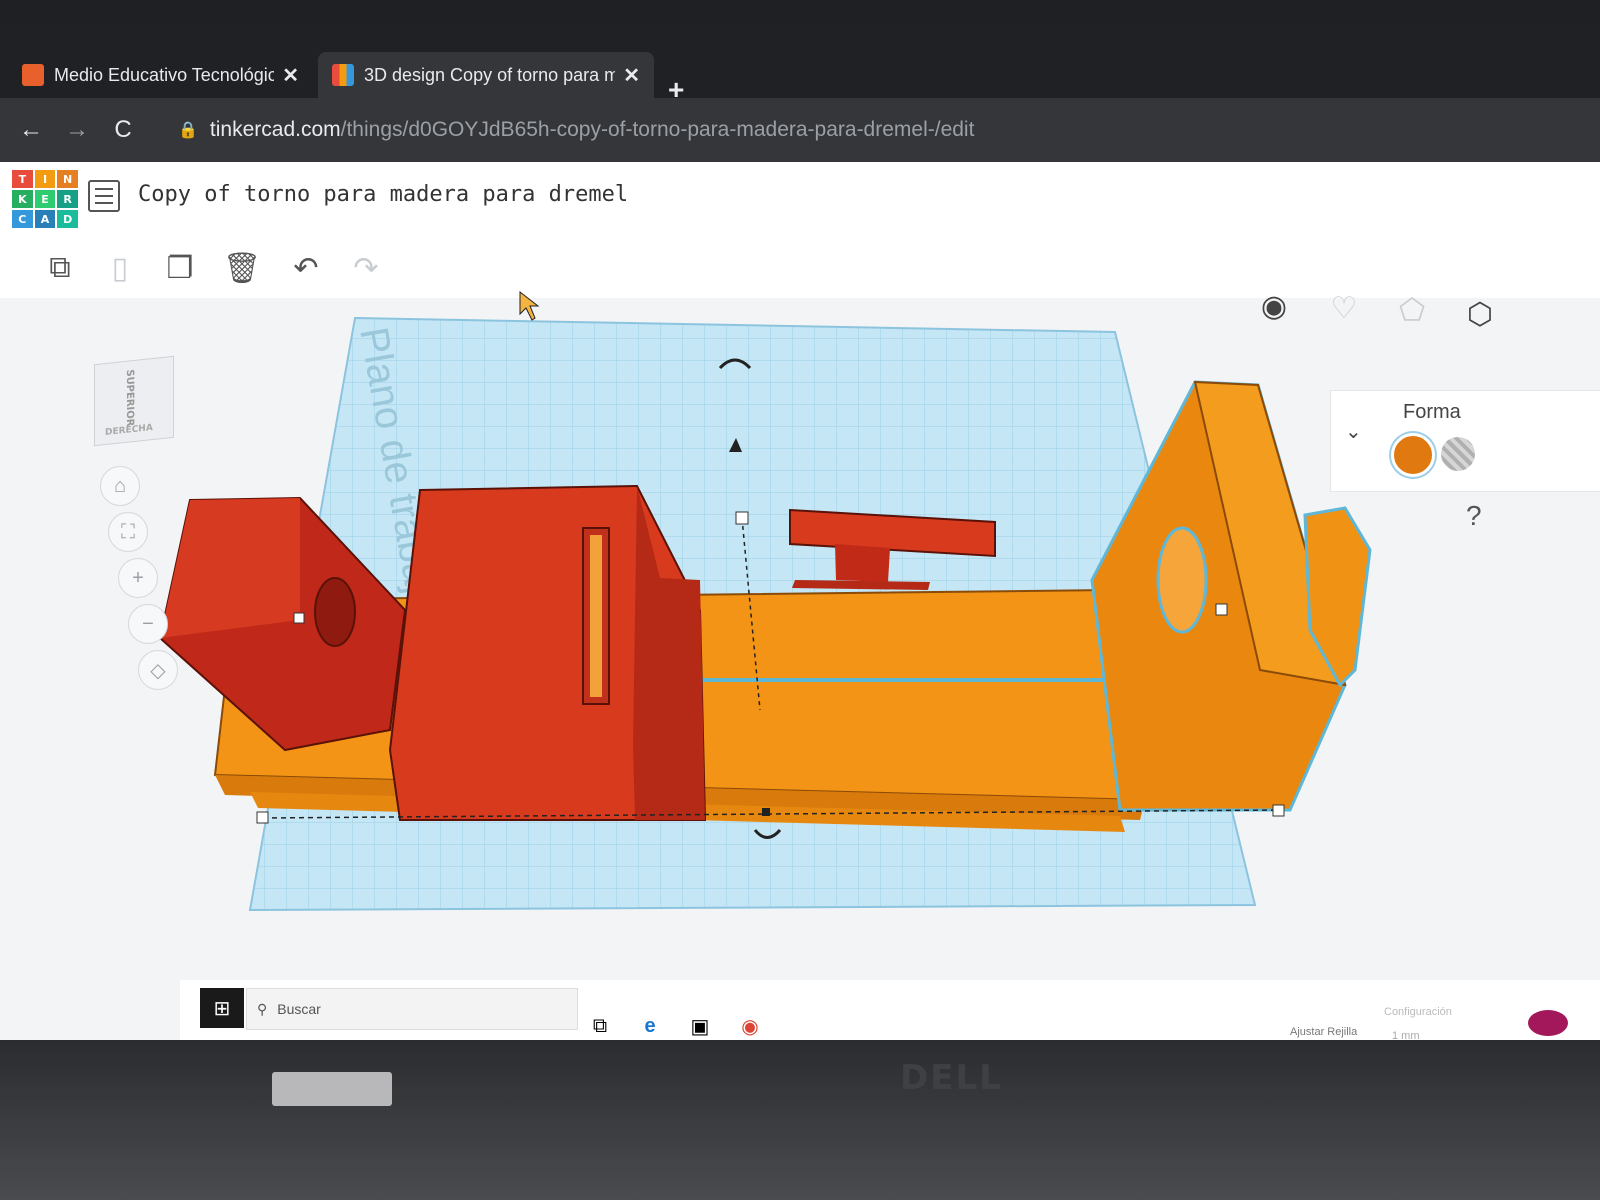 This screenshot has height=1200, width=1600. Describe the element at coordinates (1274, 306) in the screenshot. I see `notes-icon: ◉` at that location.